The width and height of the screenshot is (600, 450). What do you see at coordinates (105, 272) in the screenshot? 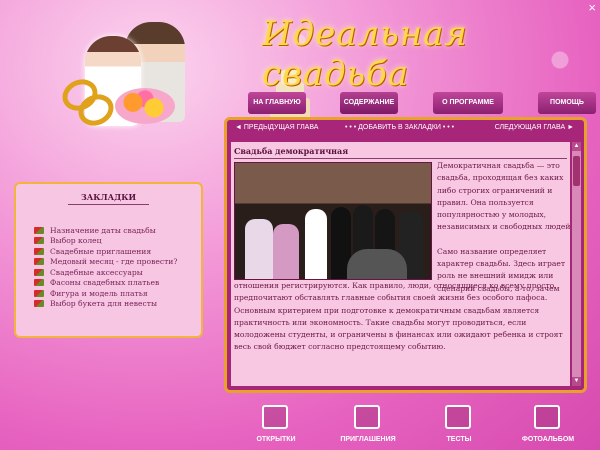
I see `bookmark-item: Свадебные аксессуары` at bounding box center [105, 272].